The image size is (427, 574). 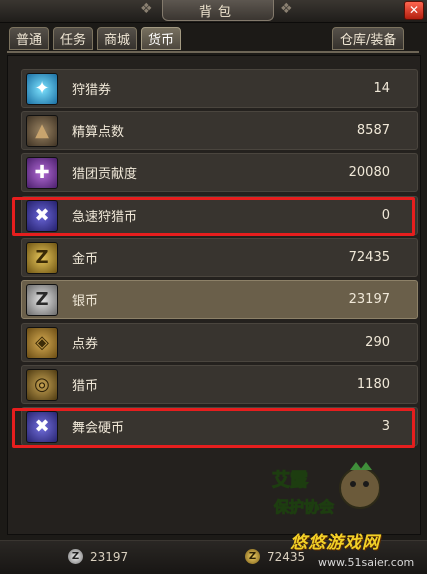 I want to click on currency-row-gold-coin: Z 金币 72435, so click(x=219, y=257).